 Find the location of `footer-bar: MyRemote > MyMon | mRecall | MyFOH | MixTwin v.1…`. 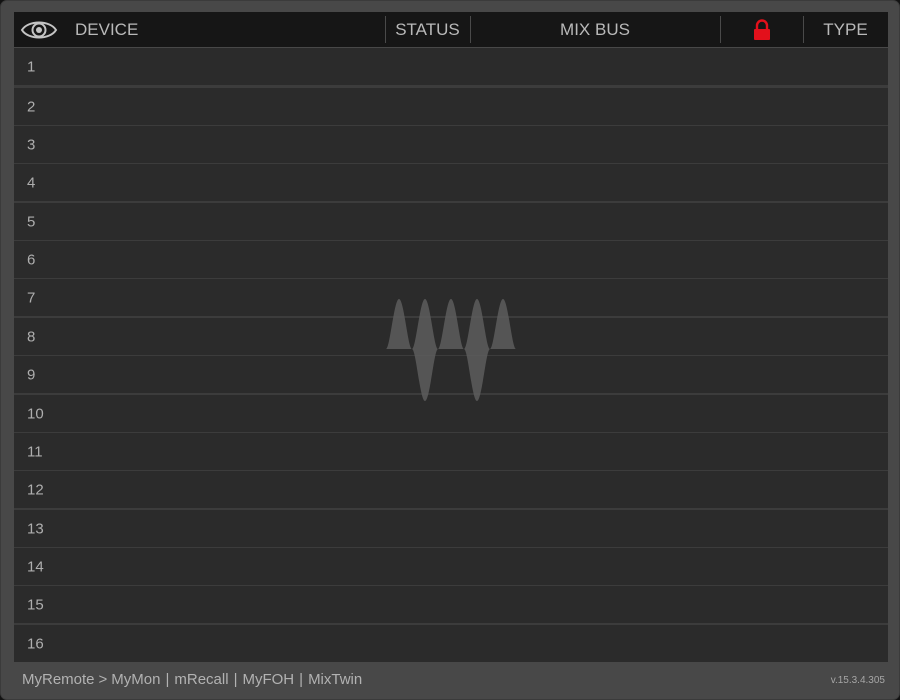

footer-bar: MyRemote > MyMon | mRecall | MyFOH | MixTwin v.1… is located at coordinates (450, 680).